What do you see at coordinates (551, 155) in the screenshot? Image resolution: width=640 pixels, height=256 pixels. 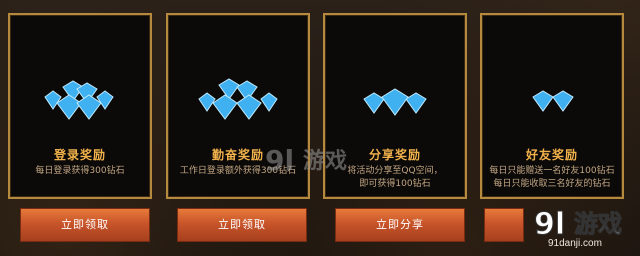 I see `card-title: 好友奖励` at bounding box center [551, 155].